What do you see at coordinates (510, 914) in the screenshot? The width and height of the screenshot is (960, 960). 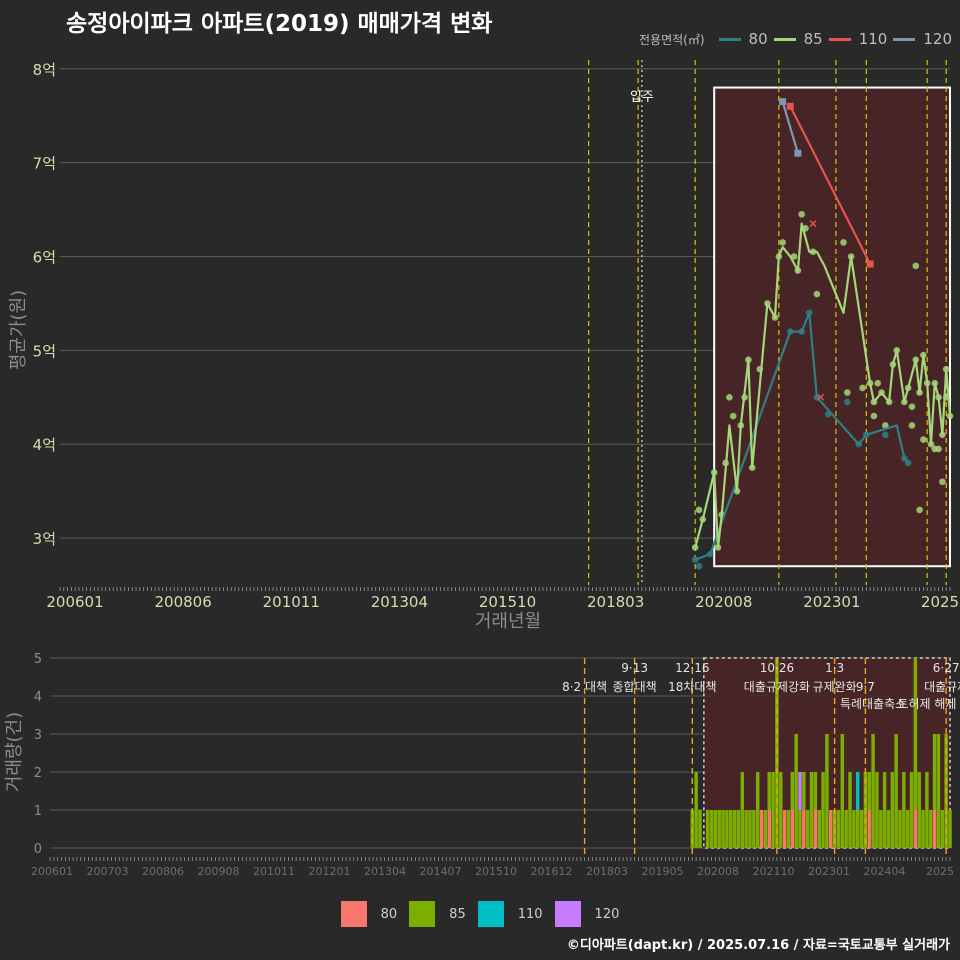 I see `volume-legend-item-110: 110` at bounding box center [510, 914].